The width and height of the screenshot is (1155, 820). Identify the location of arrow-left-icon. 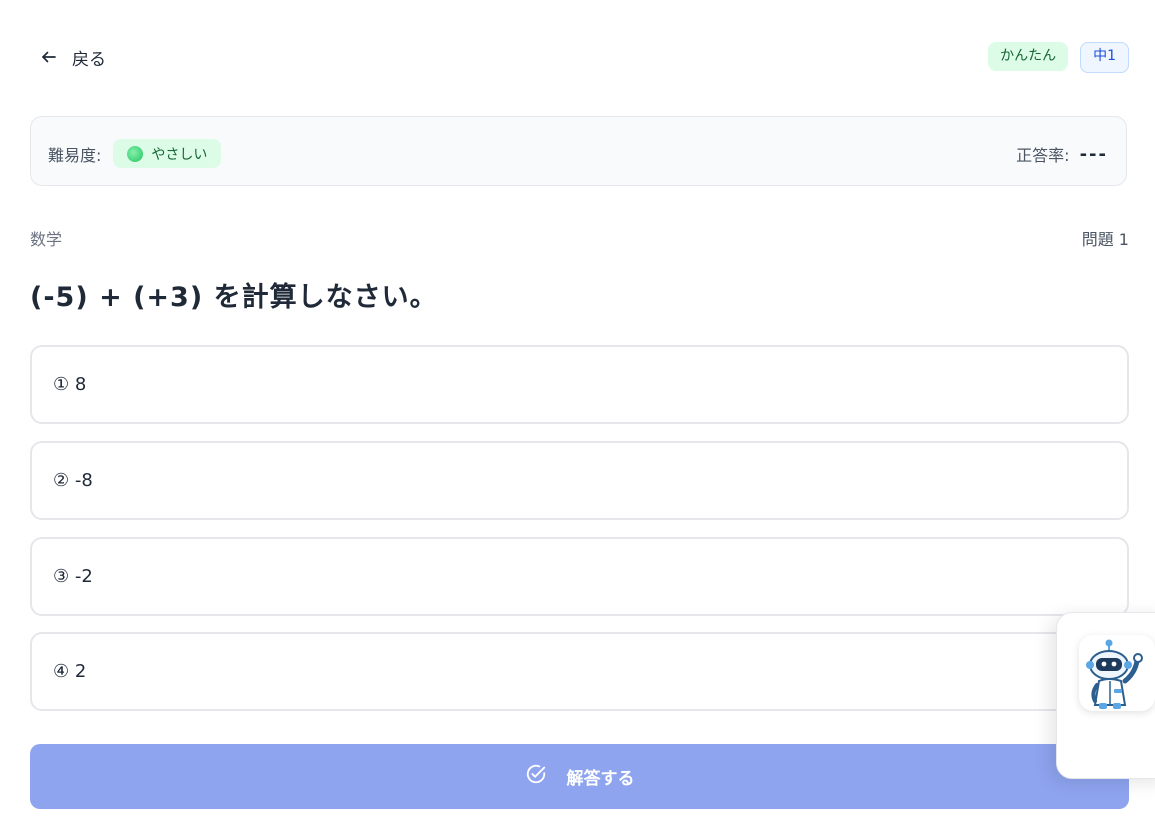
(49, 57).